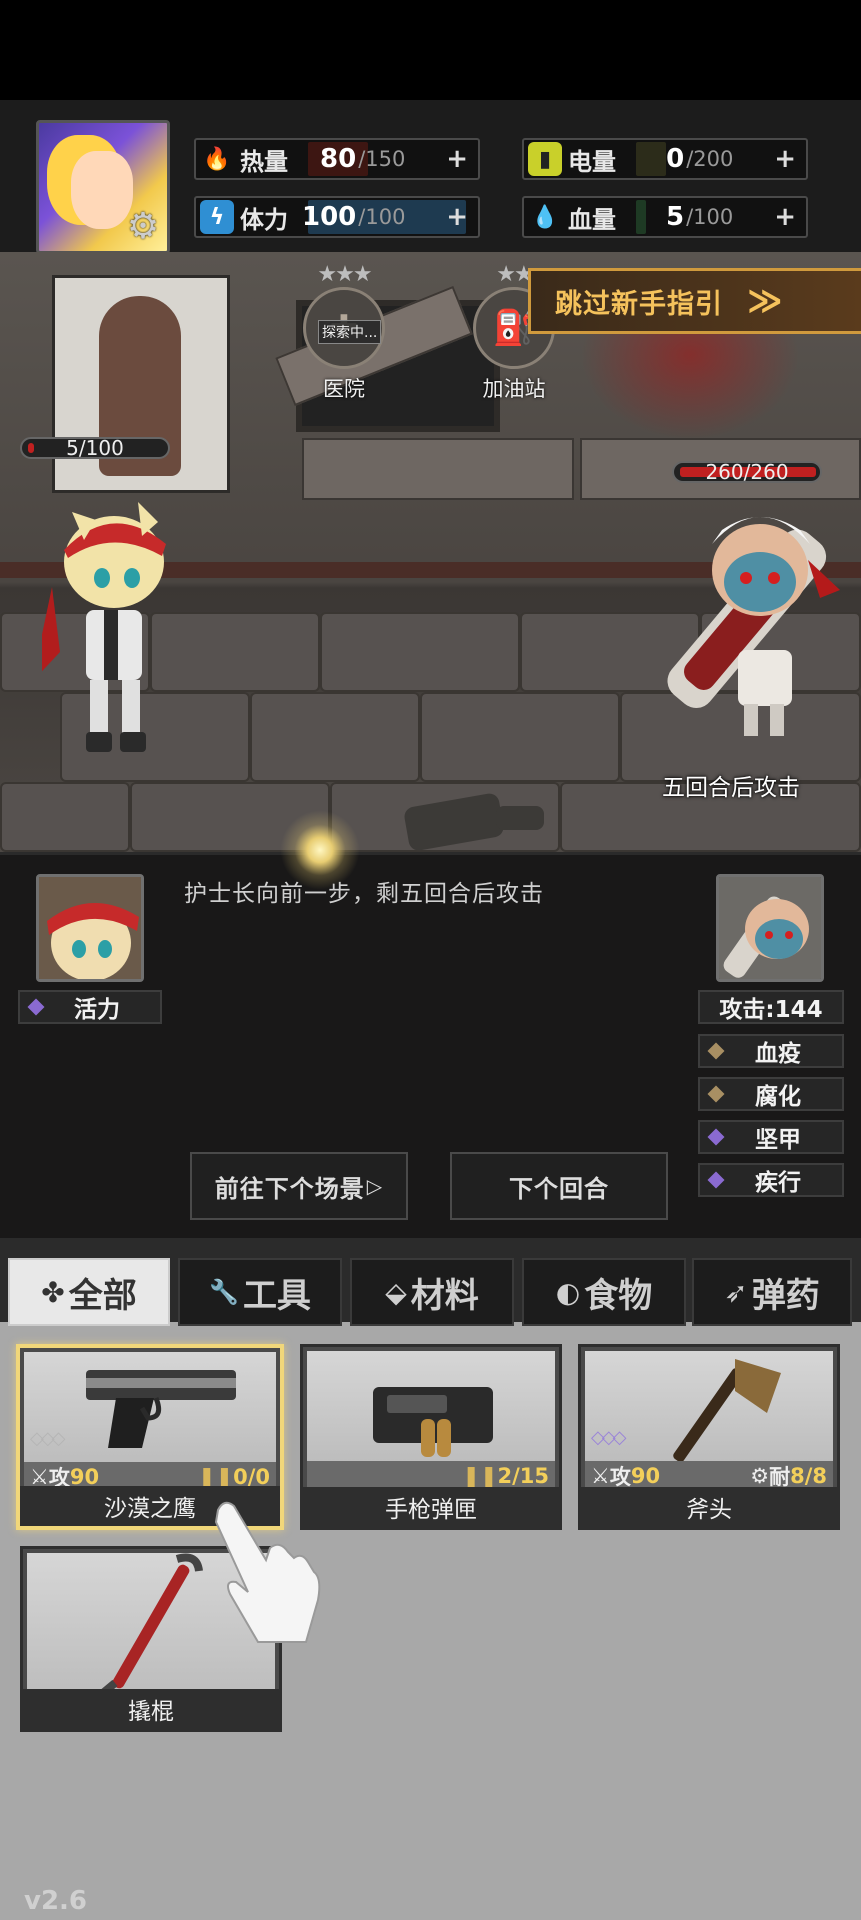  I want to click on item-image, so click(431, 1406).